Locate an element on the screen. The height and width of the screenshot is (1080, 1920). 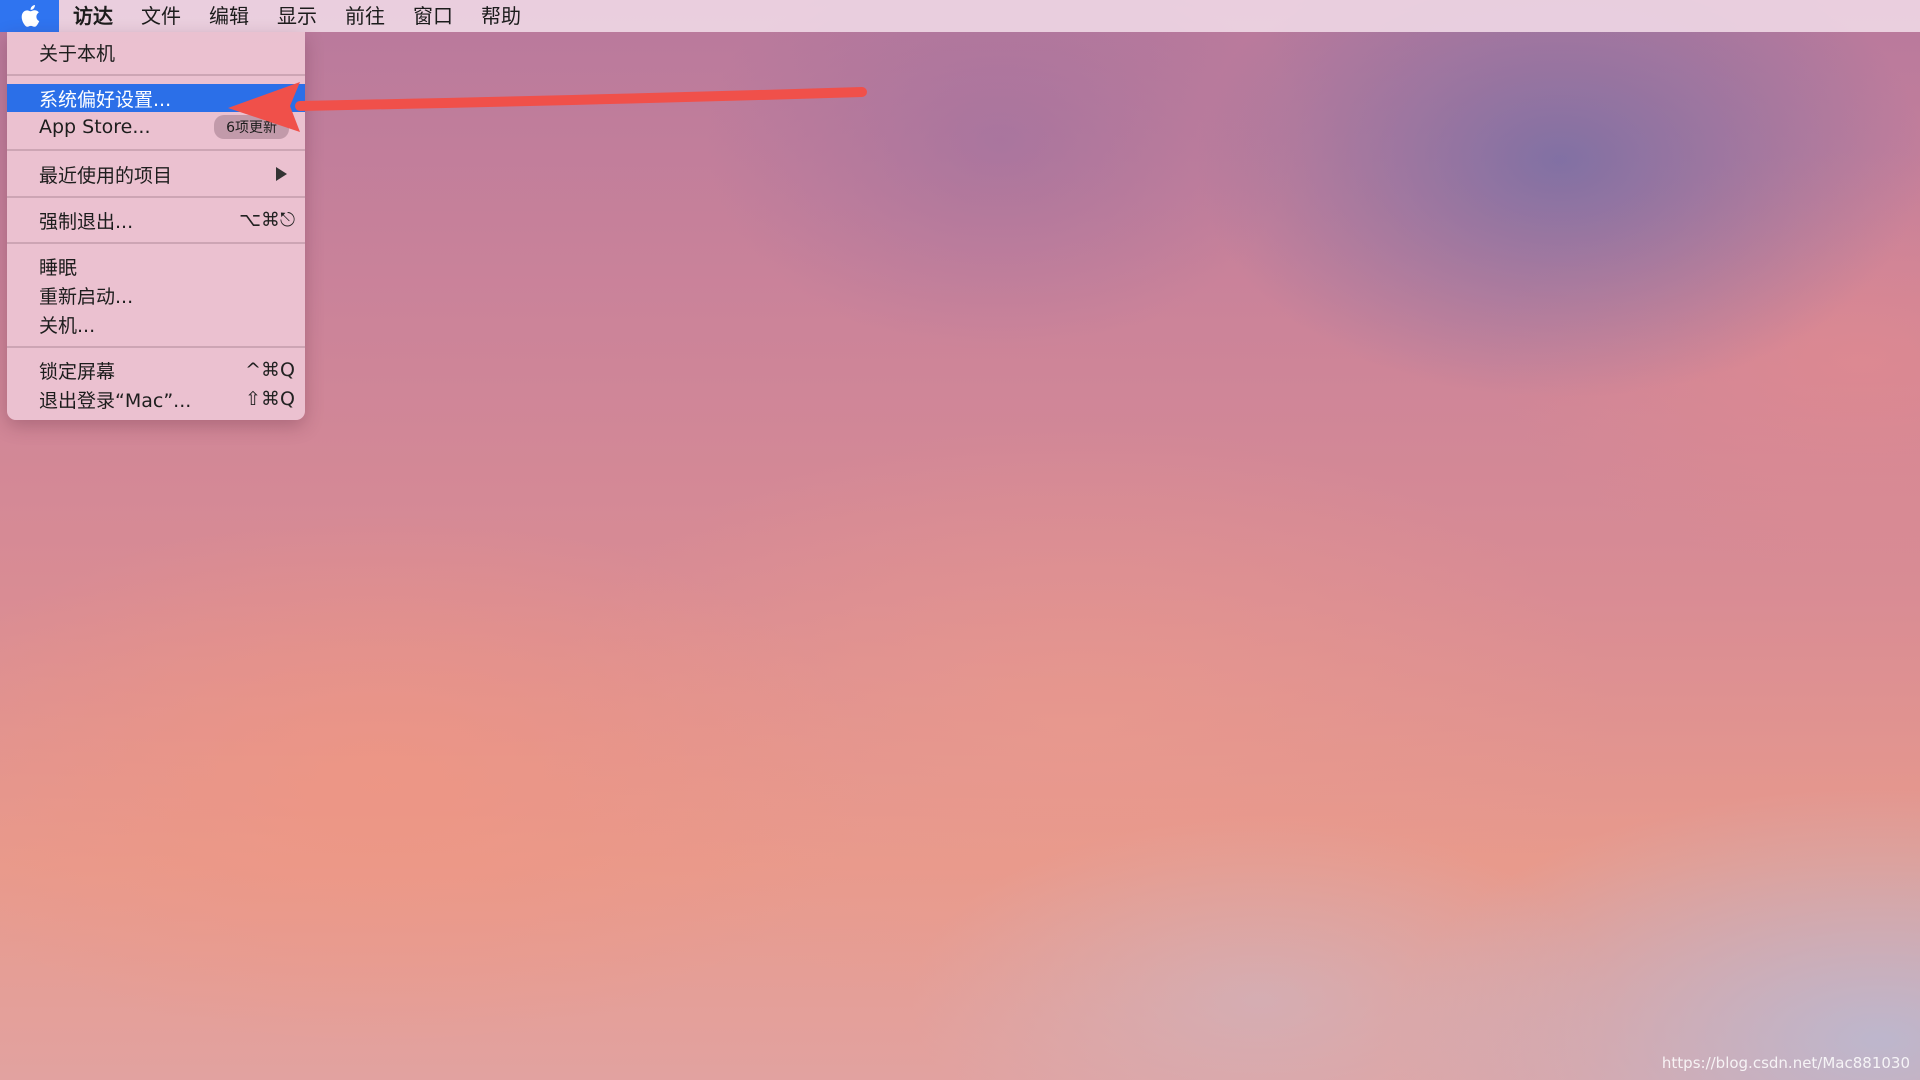
watermark: https://blog.csdn.net/Mac881030 is located at coordinates (1785, 1063).